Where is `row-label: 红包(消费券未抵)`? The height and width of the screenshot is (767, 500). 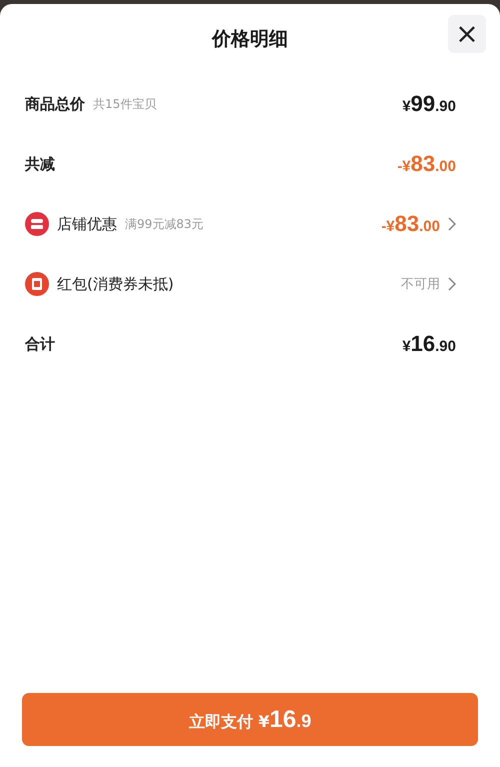 row-label: 红包(消费券未抵) is located at coordinates (115, 284).